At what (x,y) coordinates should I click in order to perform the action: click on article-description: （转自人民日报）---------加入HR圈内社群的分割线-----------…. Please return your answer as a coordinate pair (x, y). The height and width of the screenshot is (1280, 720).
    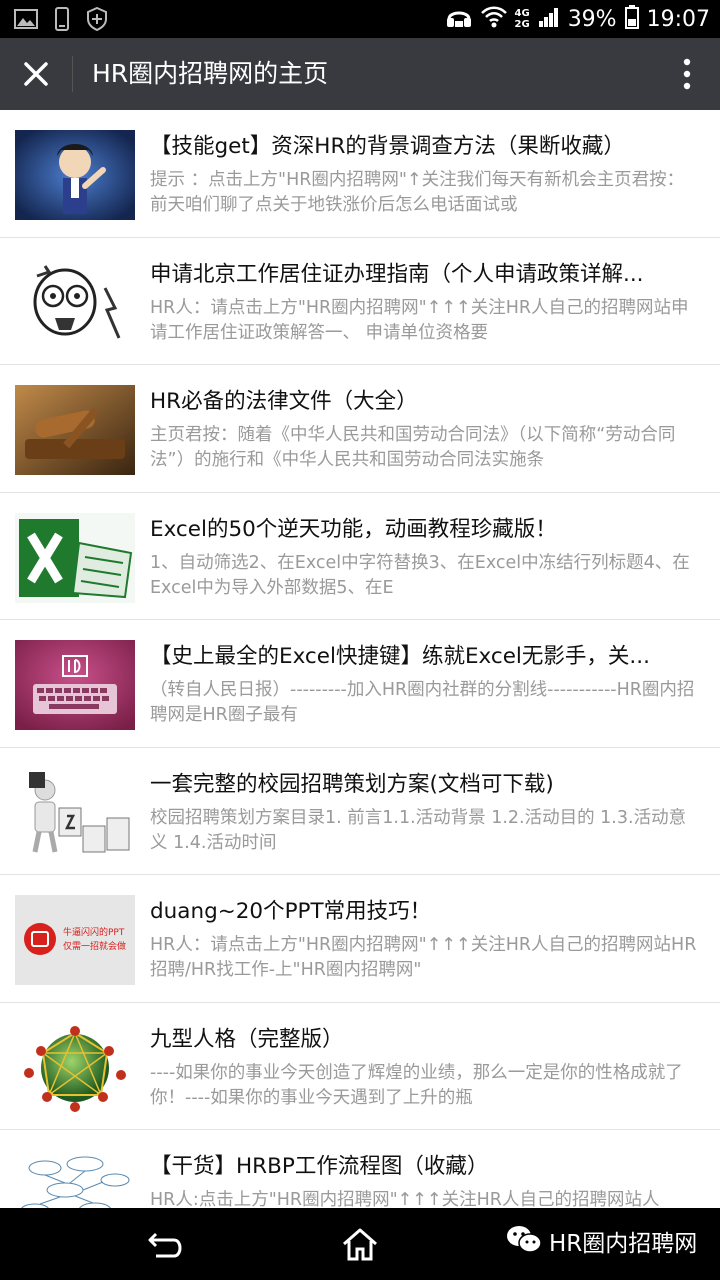
    Looking at the image, I should click on (422, 702).